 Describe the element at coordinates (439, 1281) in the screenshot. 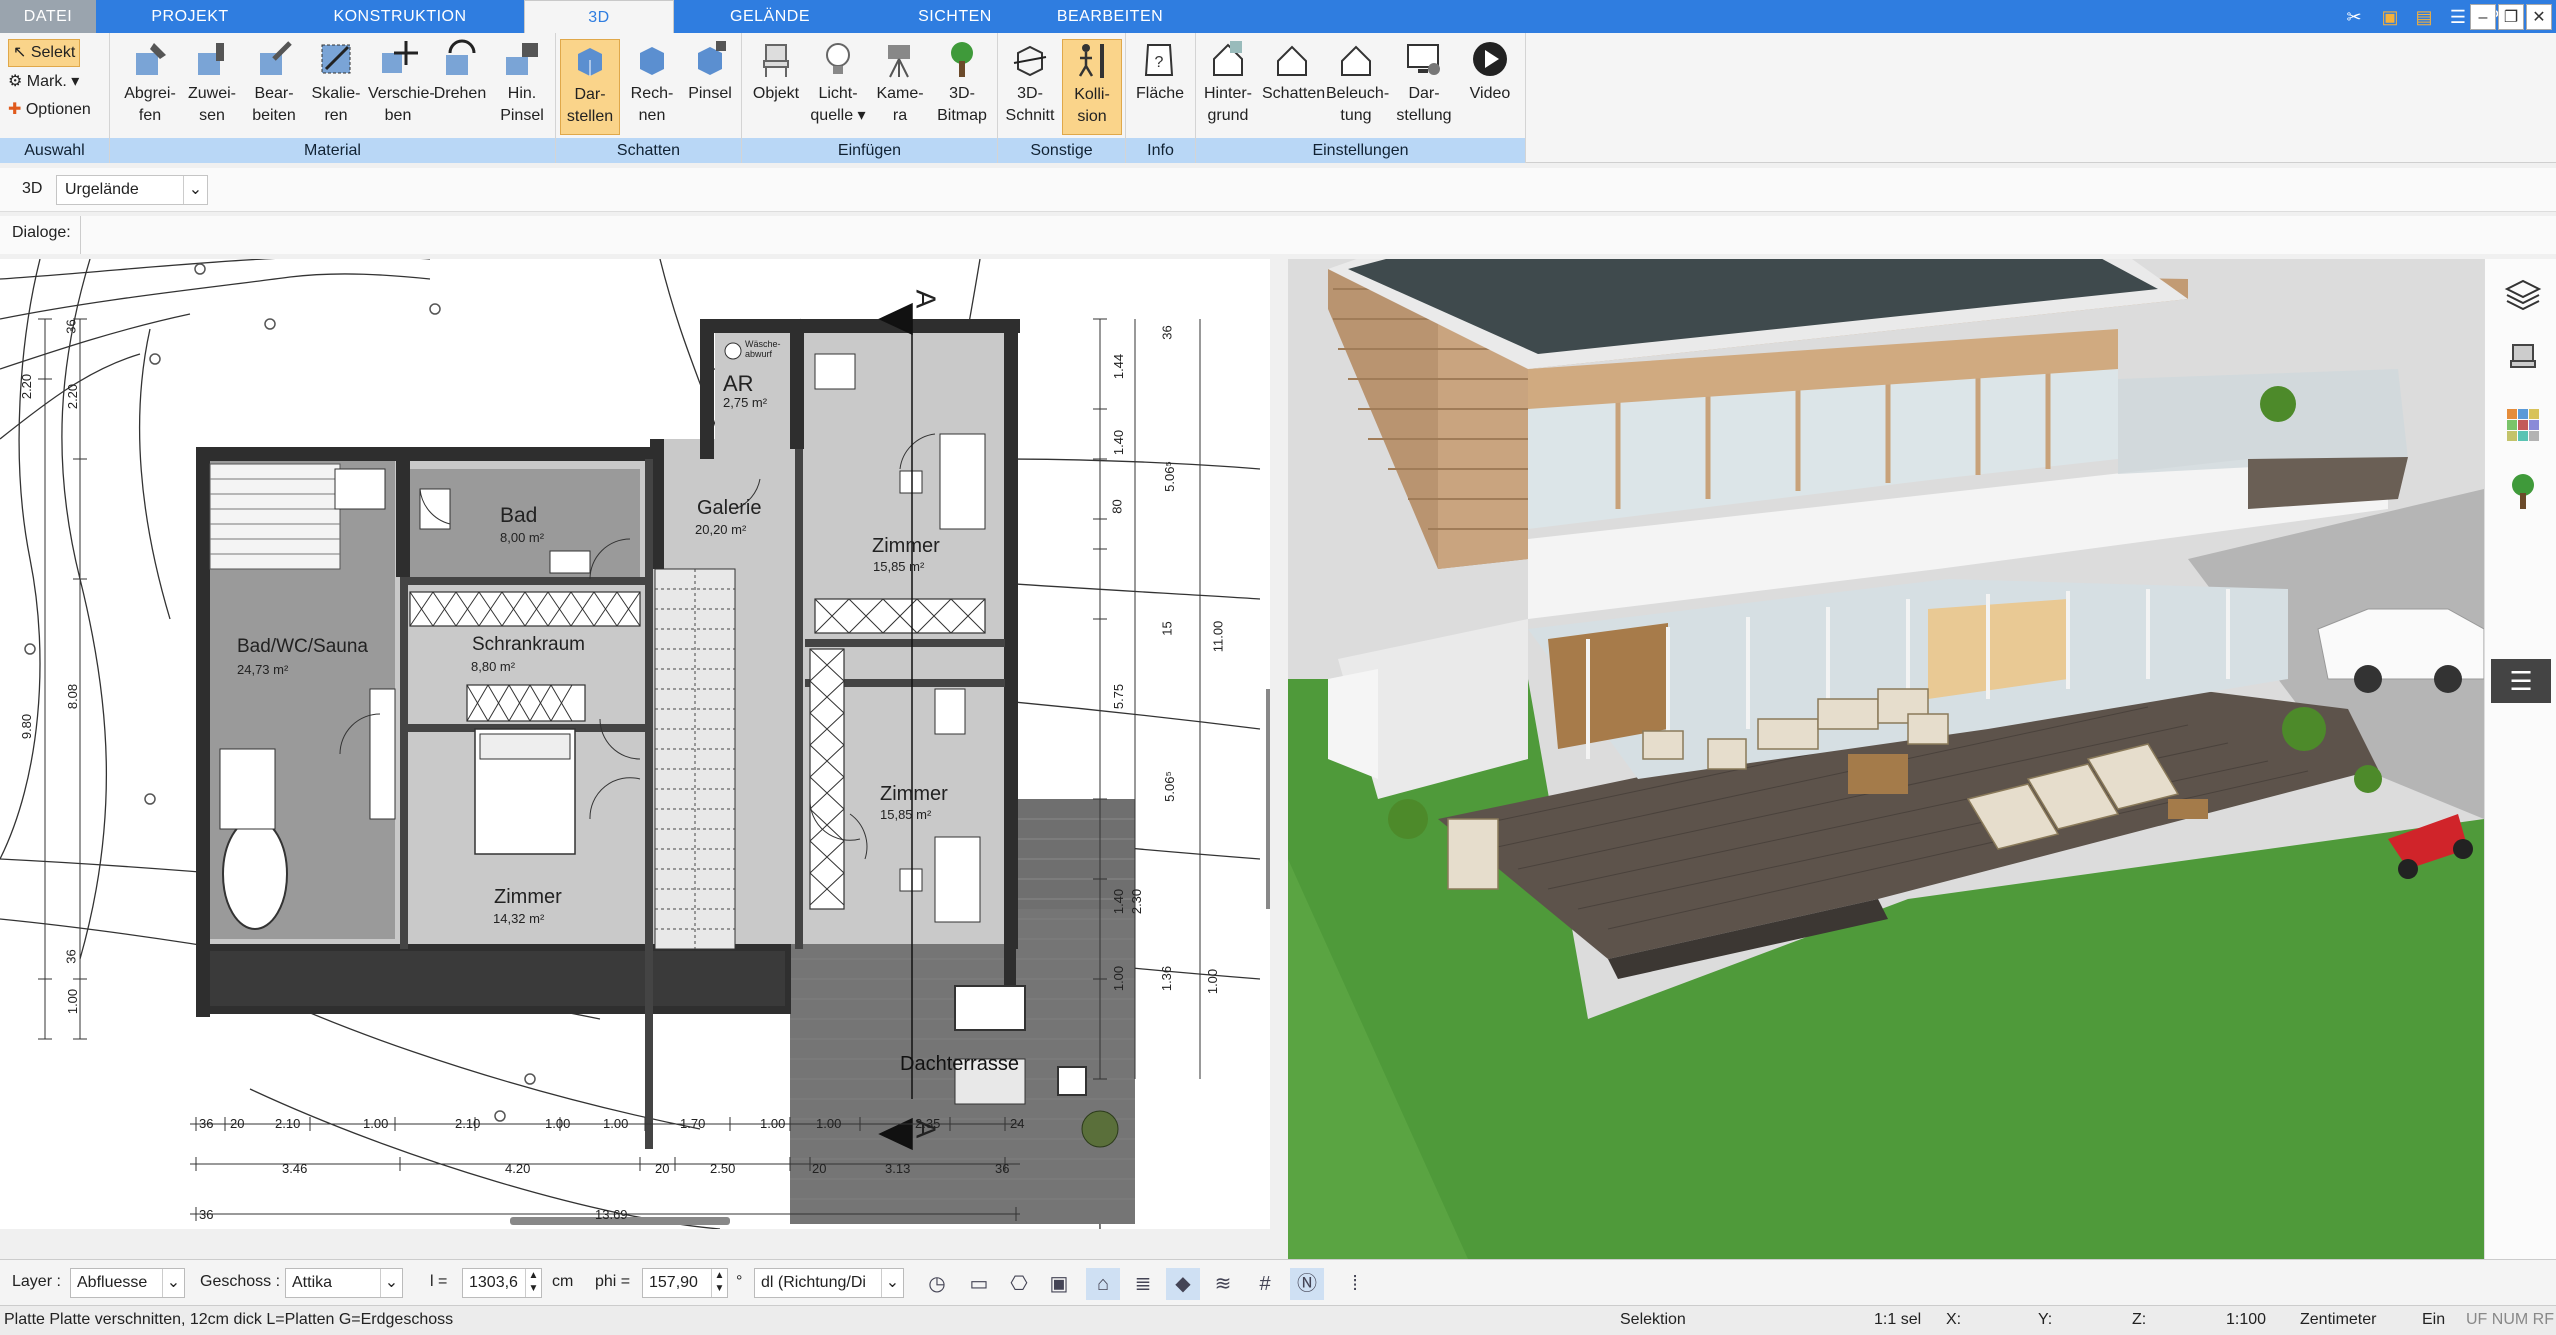

I see `length-label: l =` at that location.